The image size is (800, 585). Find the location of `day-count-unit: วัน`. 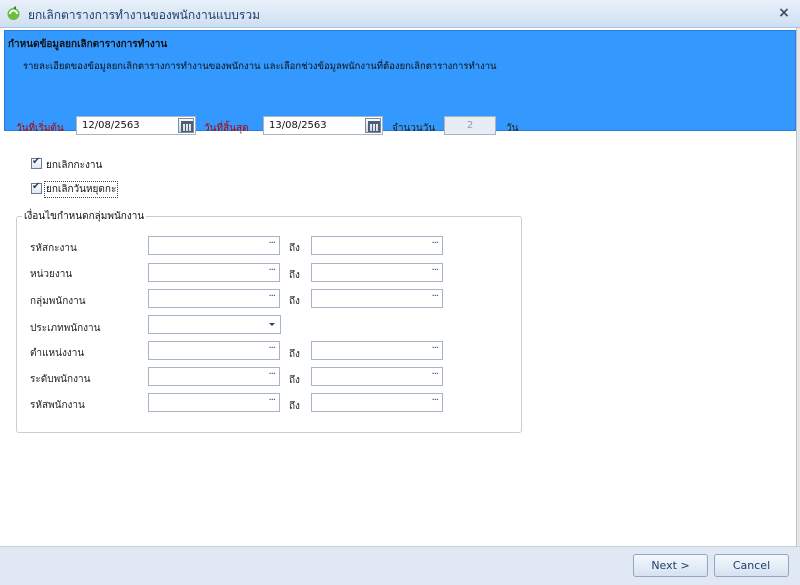

day-count-unit: วัน is located at coordinates (512, 128).